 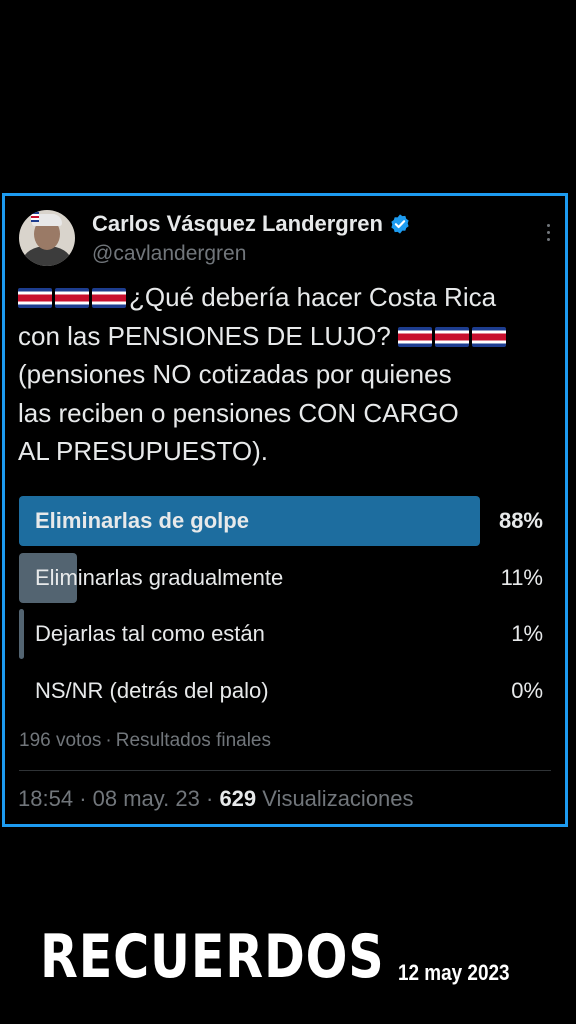 What do you see at coordinates (281, 634) in the screenshot?
I see `poll-option: Dejarlas tal como están 1%` at bounding box center [281, 634].